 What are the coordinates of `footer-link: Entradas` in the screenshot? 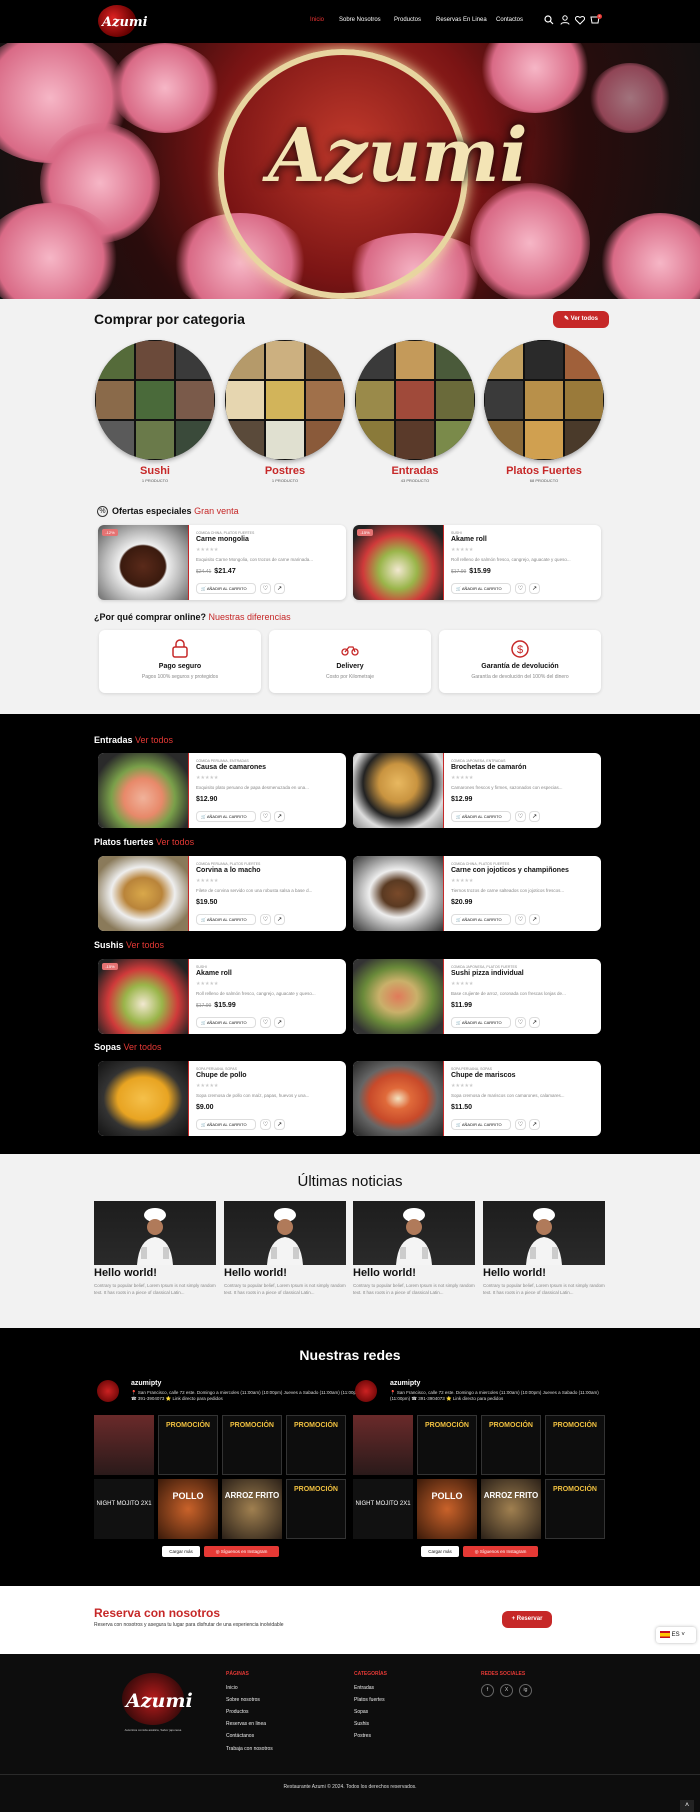 It's located at (364, 1688).